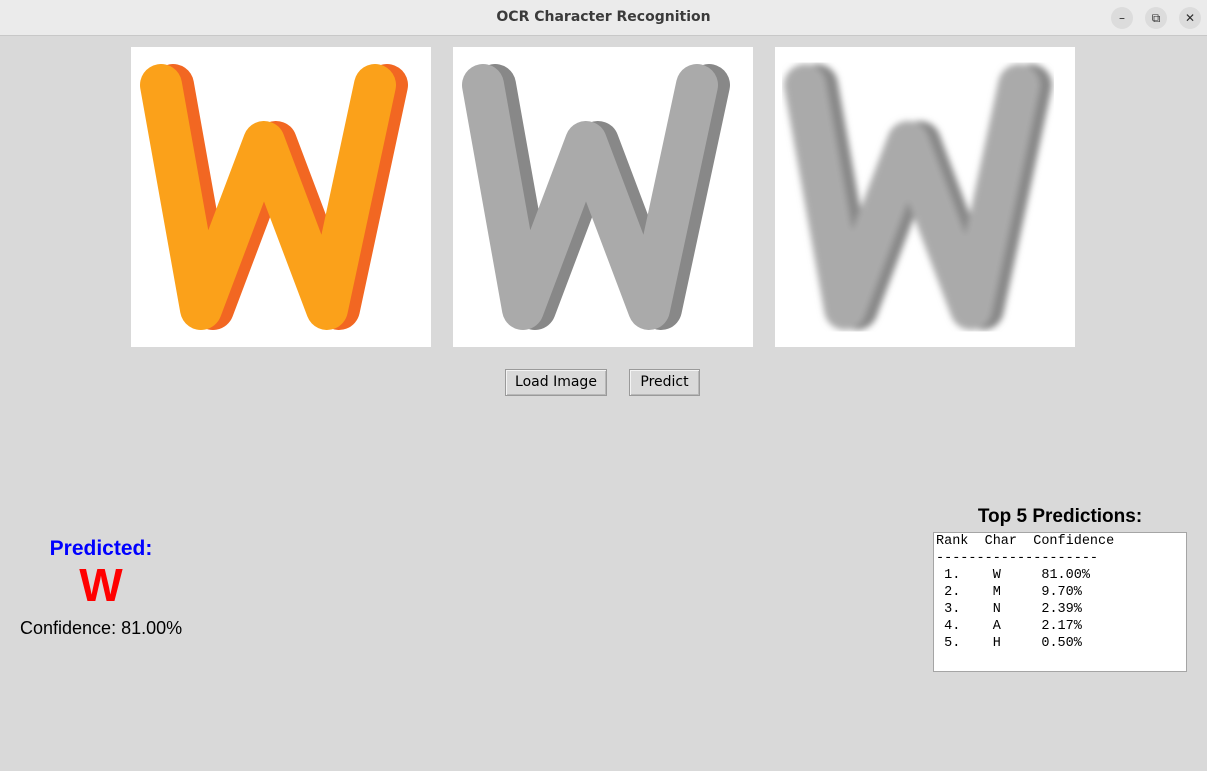 This screenshot has width=1207, height=771. I want to click on char: A, so click(996, 626).